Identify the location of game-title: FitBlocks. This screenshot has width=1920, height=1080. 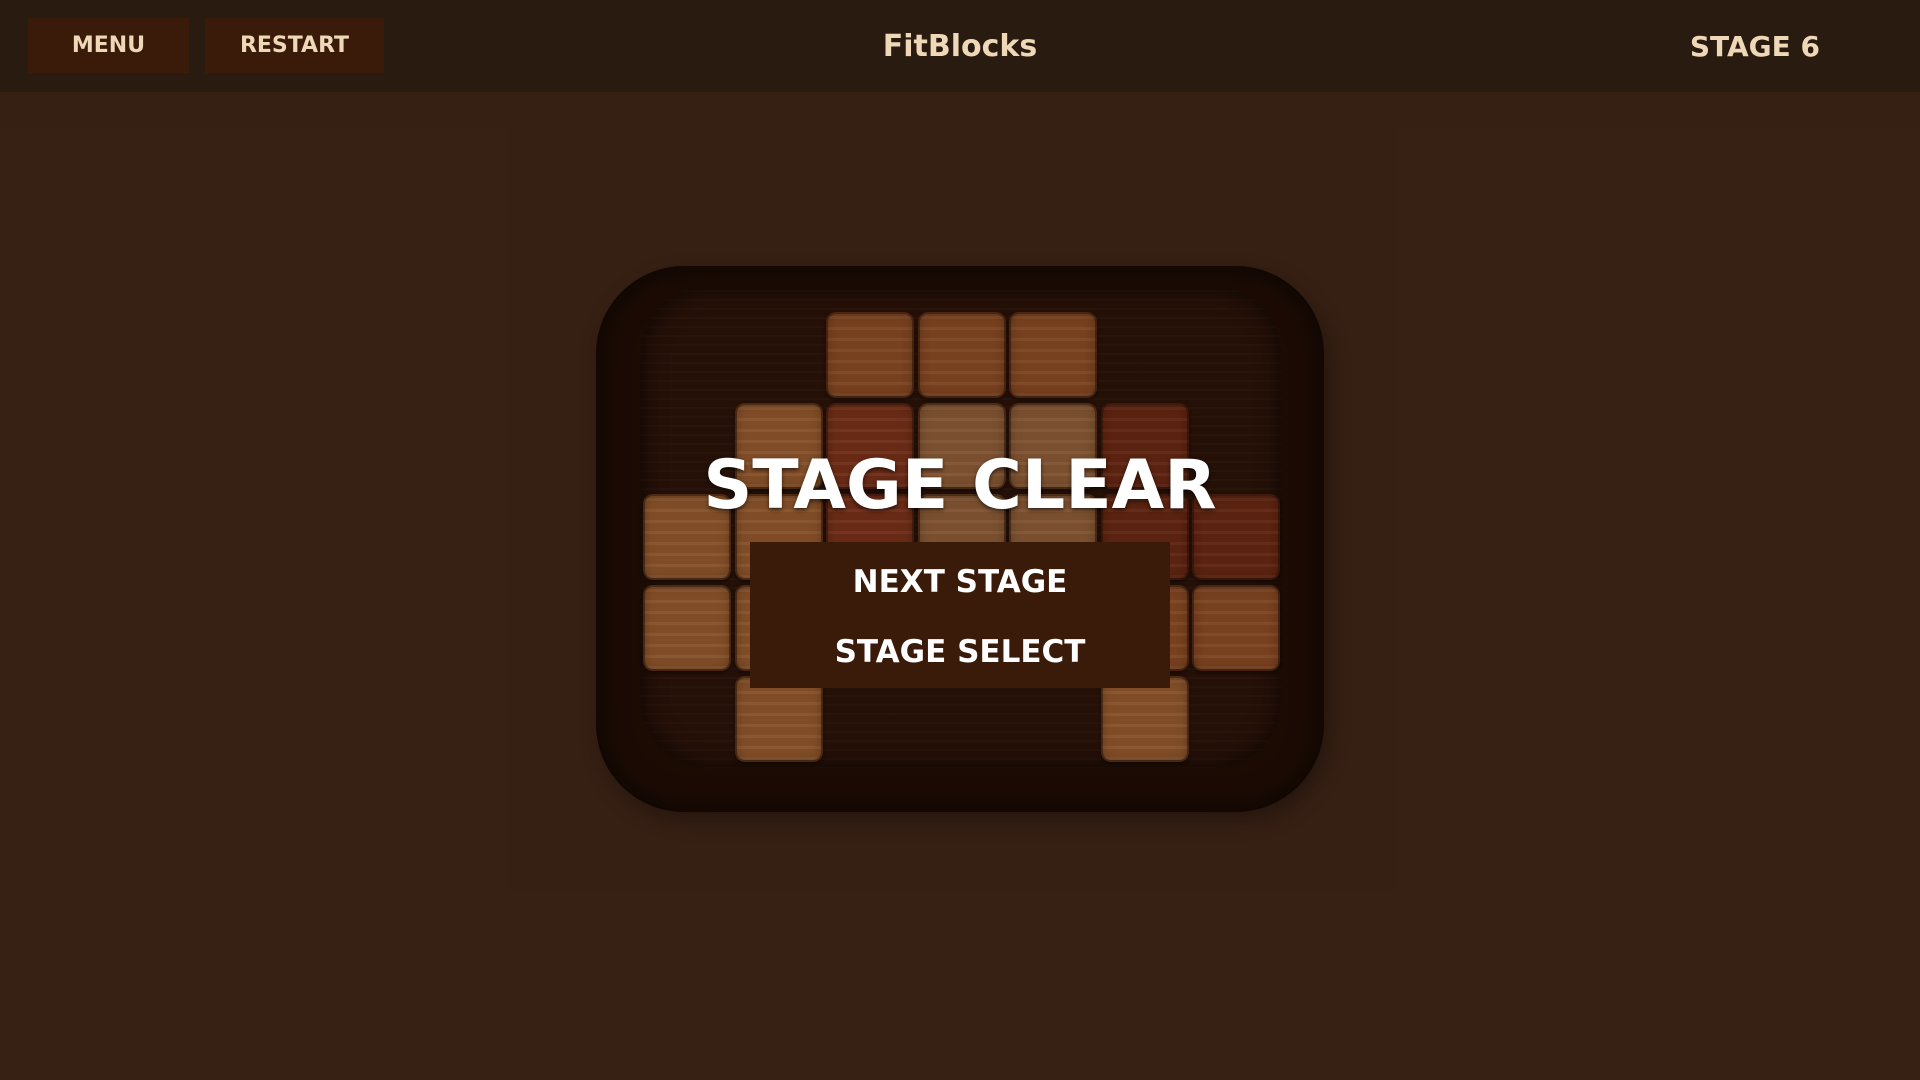
(960, 46).